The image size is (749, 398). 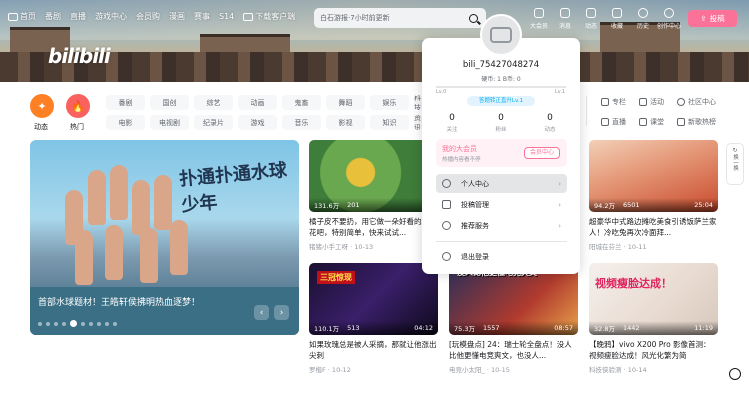 I want to click on category-chip: 电影, so click(x=125, y=122).